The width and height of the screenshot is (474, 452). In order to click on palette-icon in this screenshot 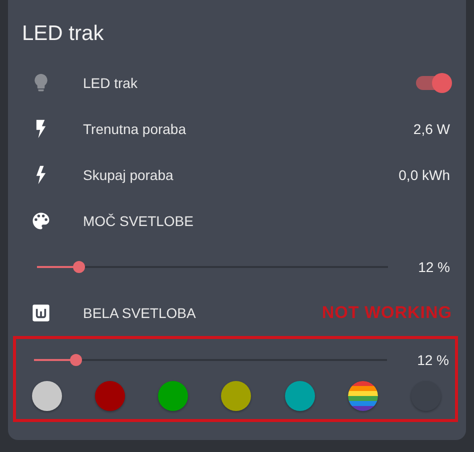, I will do `click(41, 221)`.